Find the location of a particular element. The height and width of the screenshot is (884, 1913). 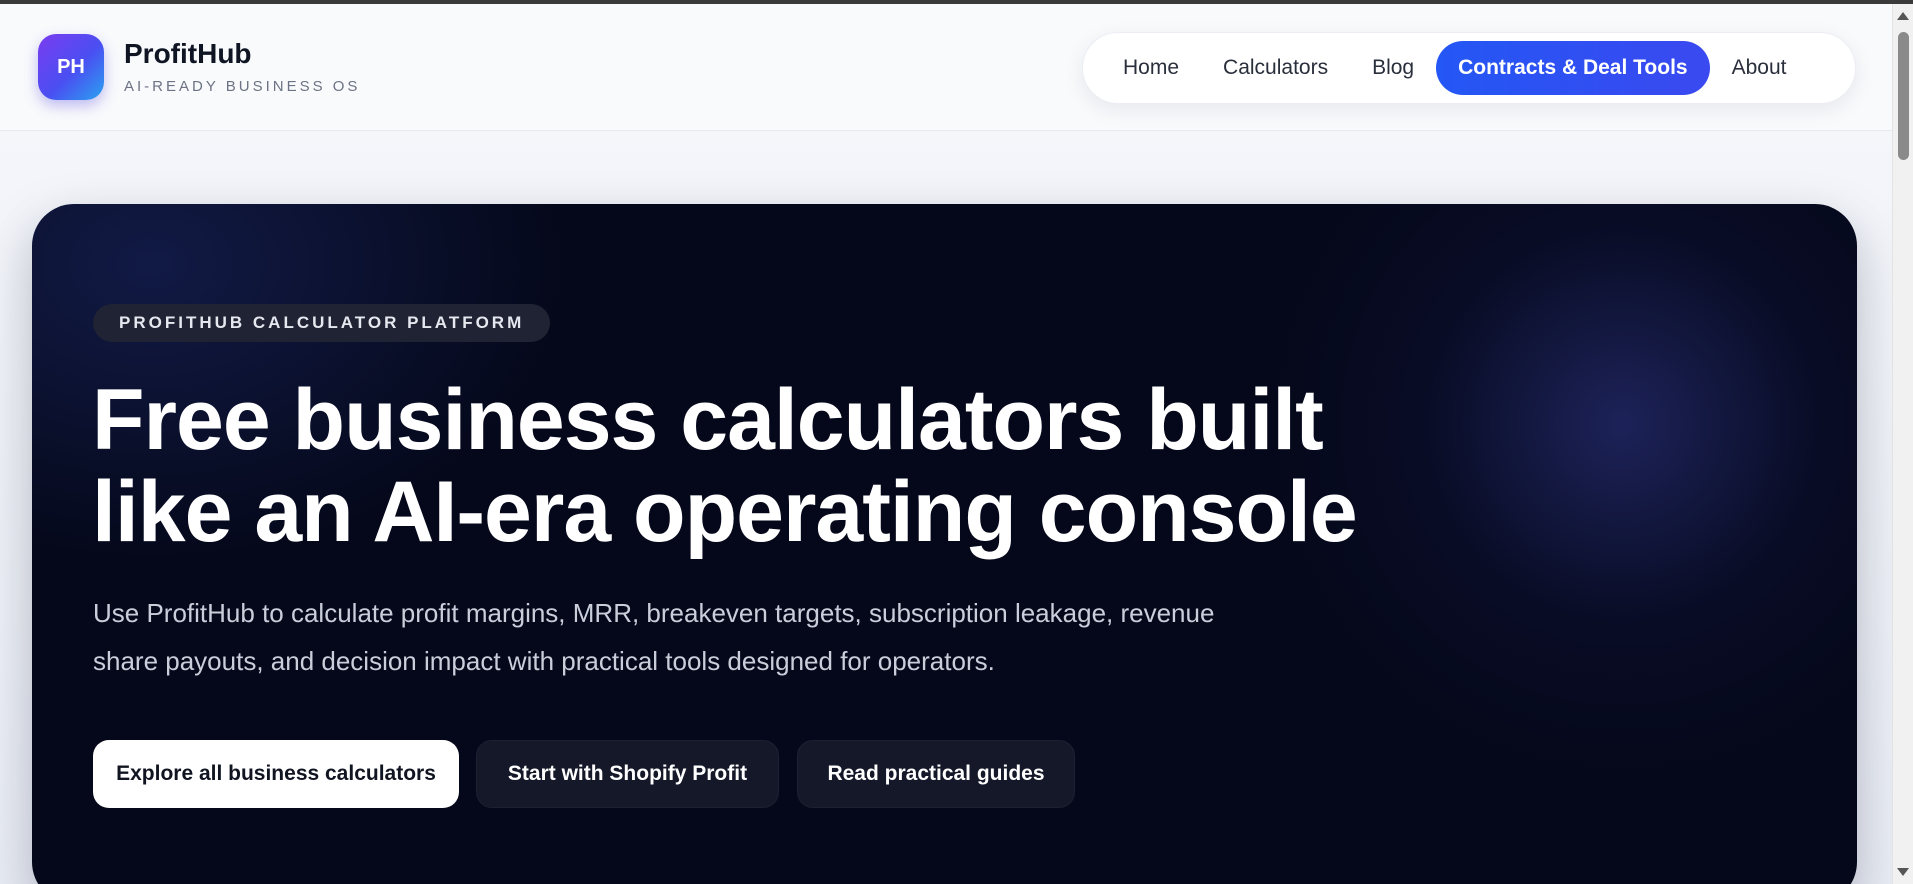

nav-item-contracts-deal-tools: Contracts & Deal Tools is located at coordinates (1573, 68).